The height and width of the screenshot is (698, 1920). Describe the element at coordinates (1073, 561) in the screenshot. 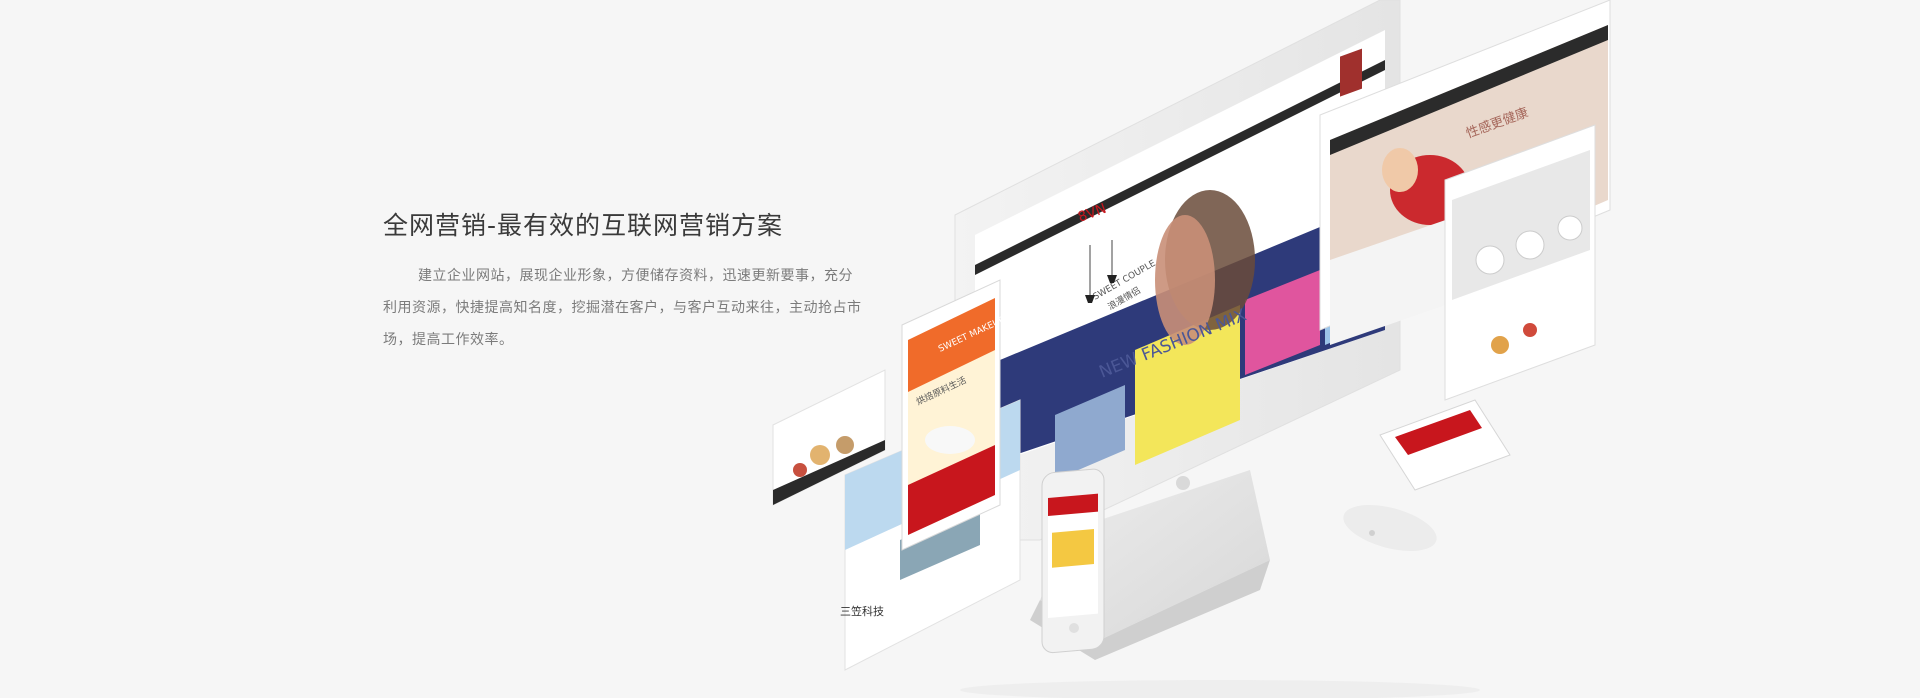

I see `phone-front` at that location.